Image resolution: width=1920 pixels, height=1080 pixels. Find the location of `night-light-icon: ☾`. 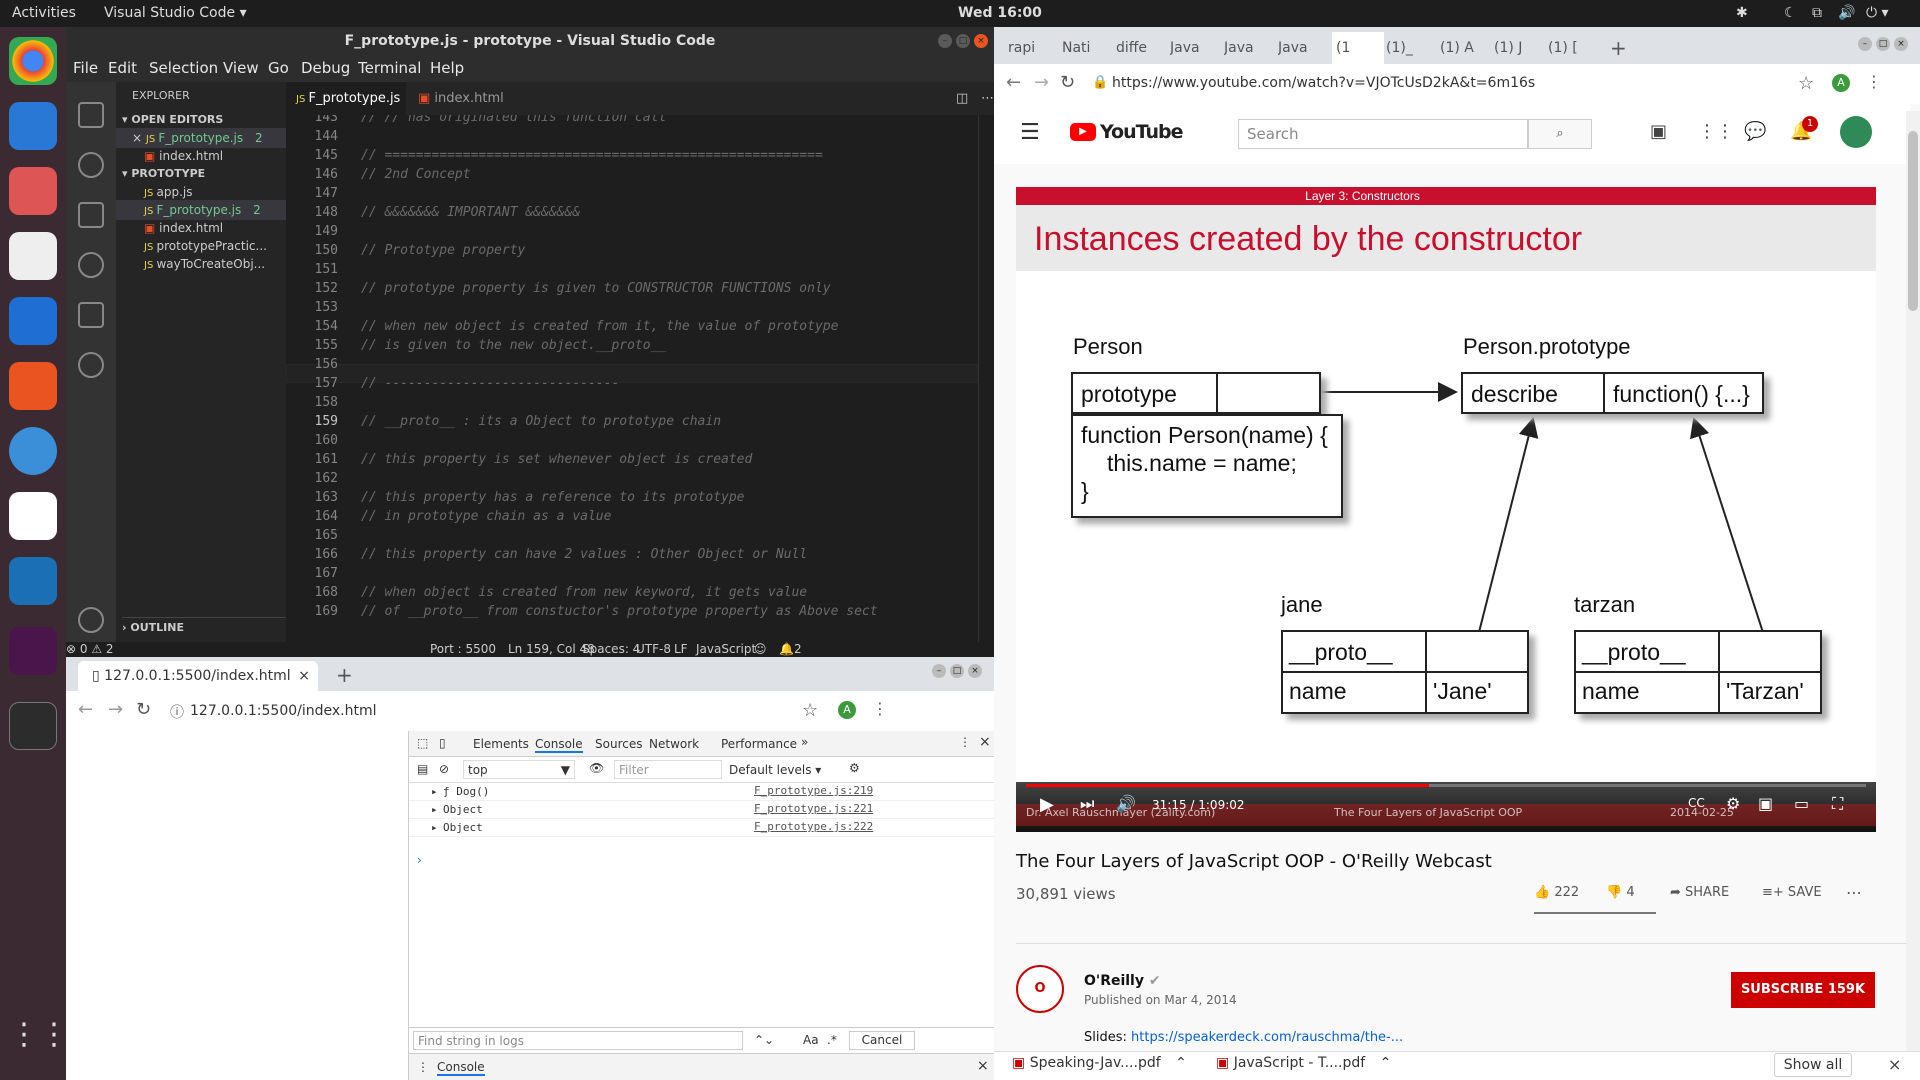

night-light-icon: ☾ is located at coordinates (1790, 13).